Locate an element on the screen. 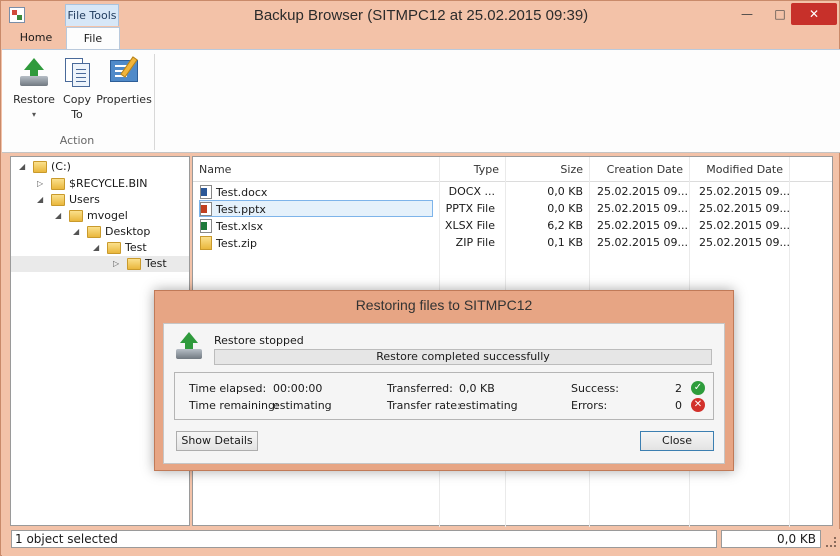  properties-icon is located at coordinates (124, 72).